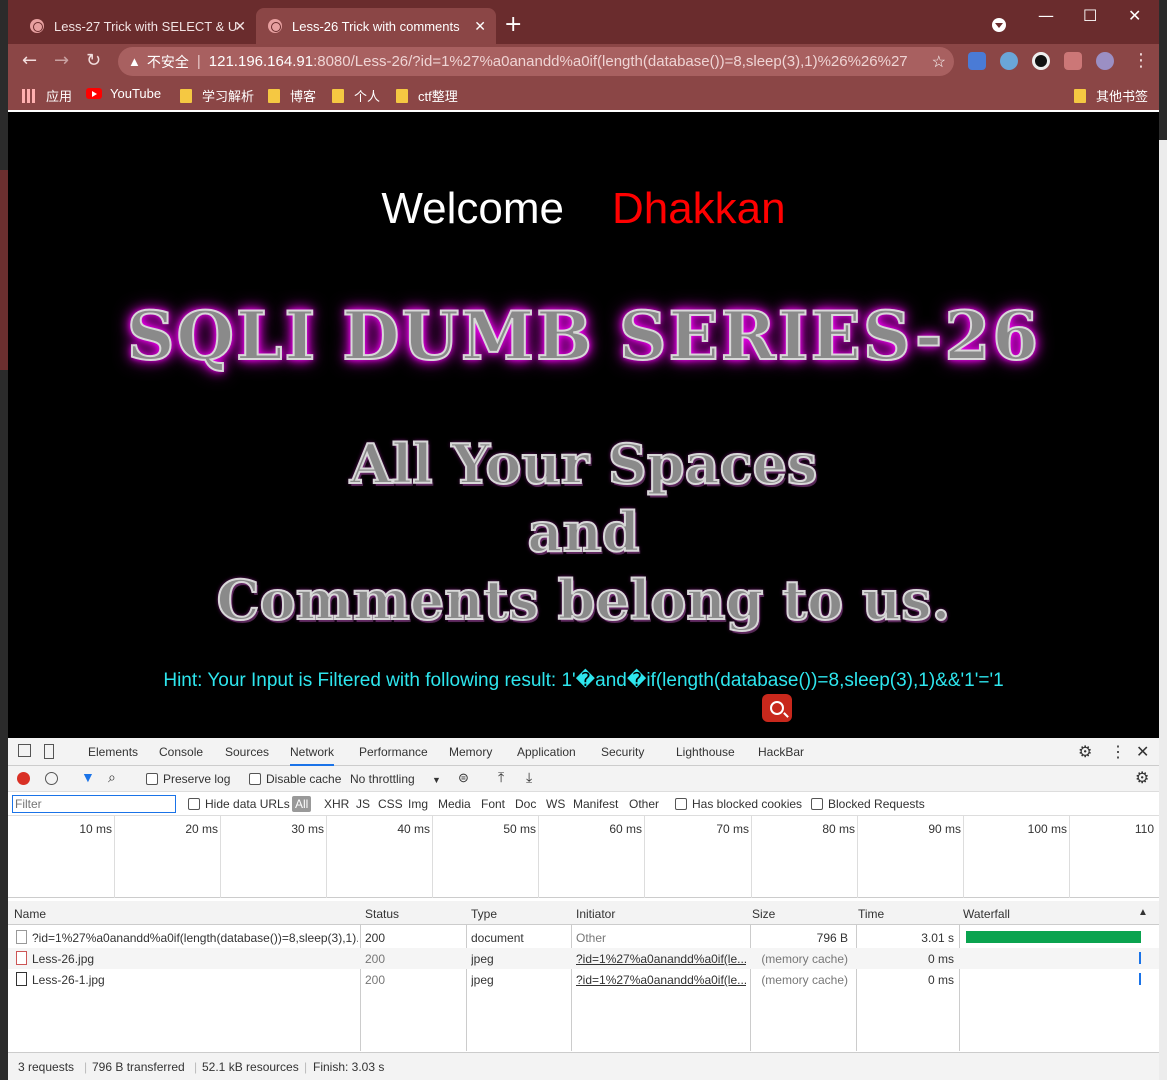 Image resolution: width=1167 pixels, height=1080 pixels. Describe the element at coordinates (583, 532) in the screenshot. I see `subtitle-line: and` at that location.